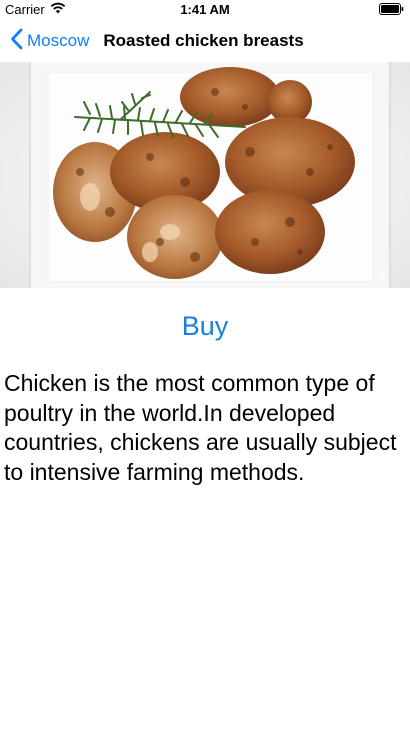 This screenshot has width=410, height=731. I want to click on status-bar: Carrier 1:41 AM, so click(205, 10).